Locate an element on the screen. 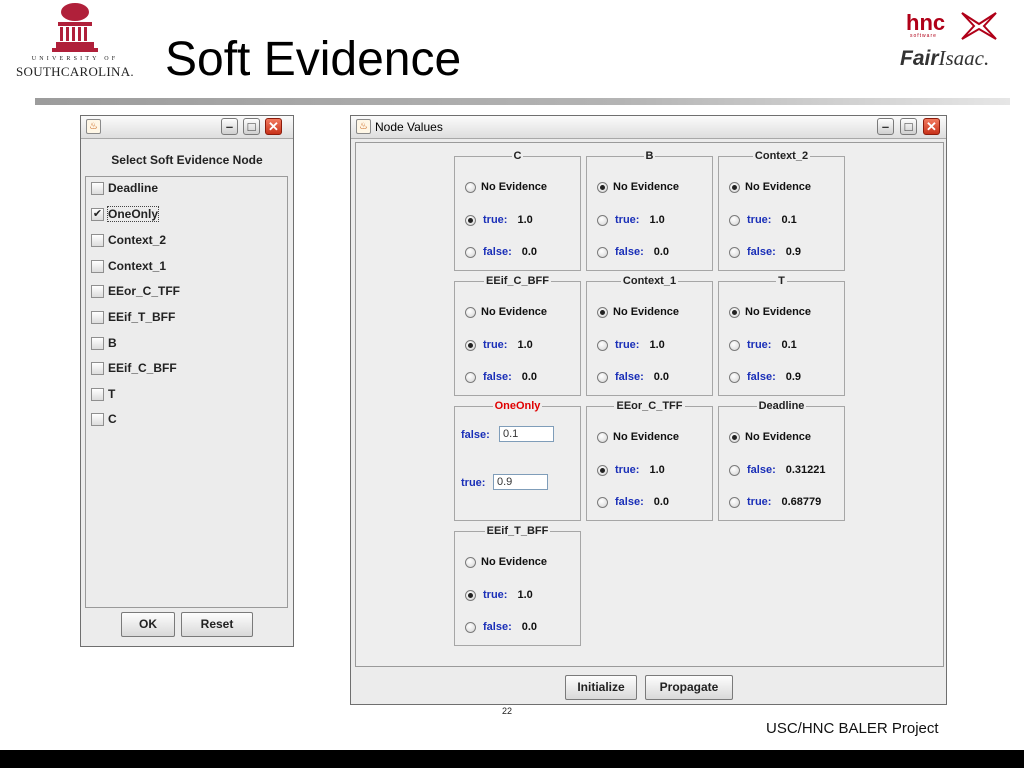  checkbox-c: C is located at coordinates (104, 419).